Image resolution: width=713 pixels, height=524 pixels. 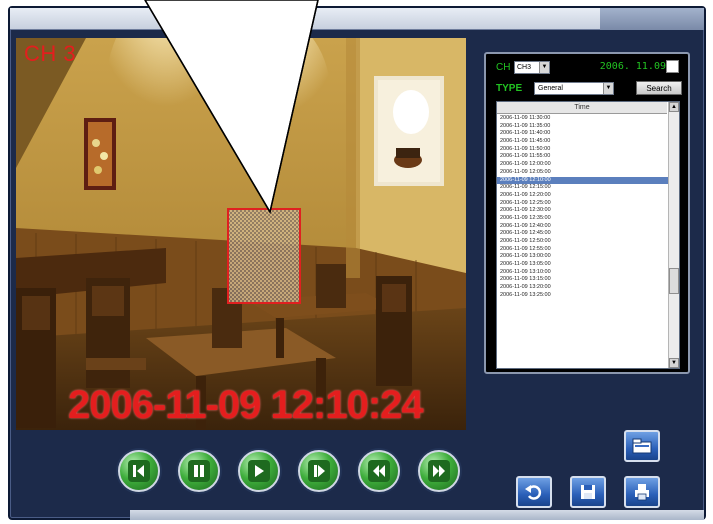 What do you see at coordinates (583, 257) in the screenshot?
I see `list-item: 2006-11-09 13:00:00` at bounding box center [583, 257].